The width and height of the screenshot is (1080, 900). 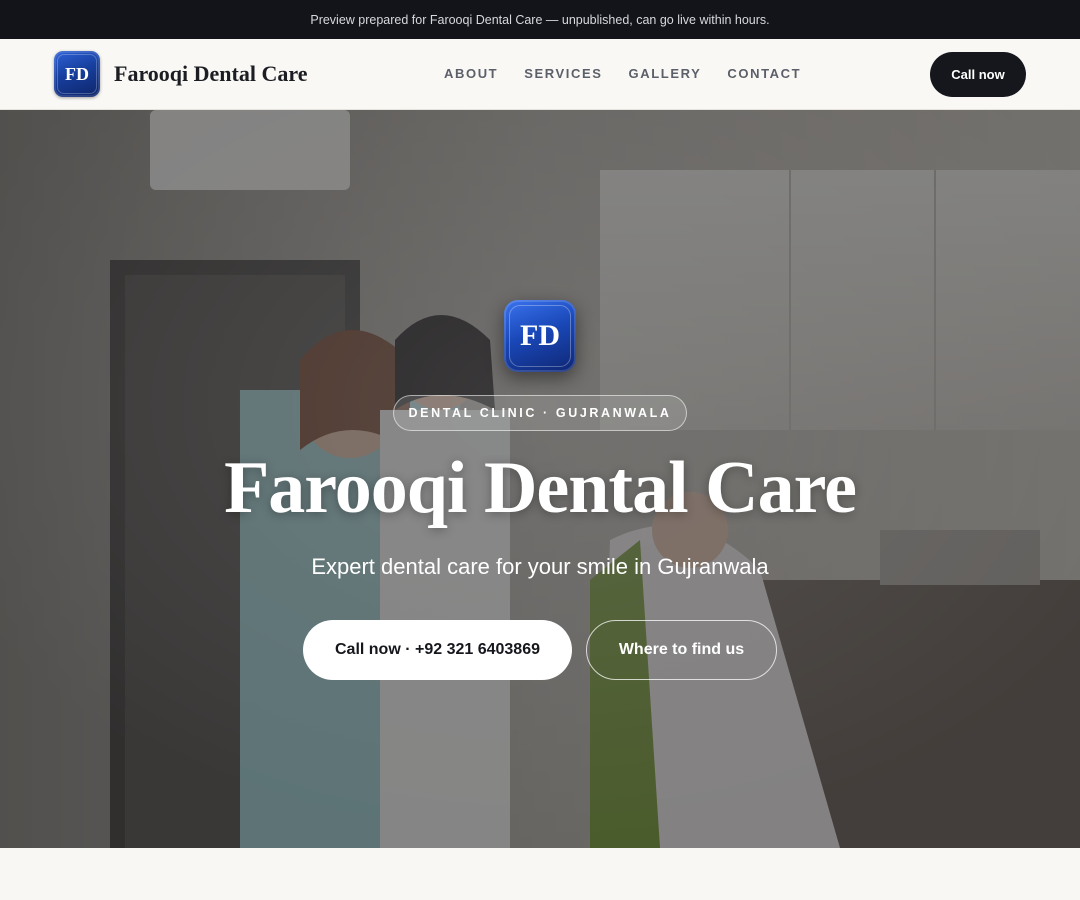 I want to click on find-us-button: Where to find us, so click(x=681, y=650).